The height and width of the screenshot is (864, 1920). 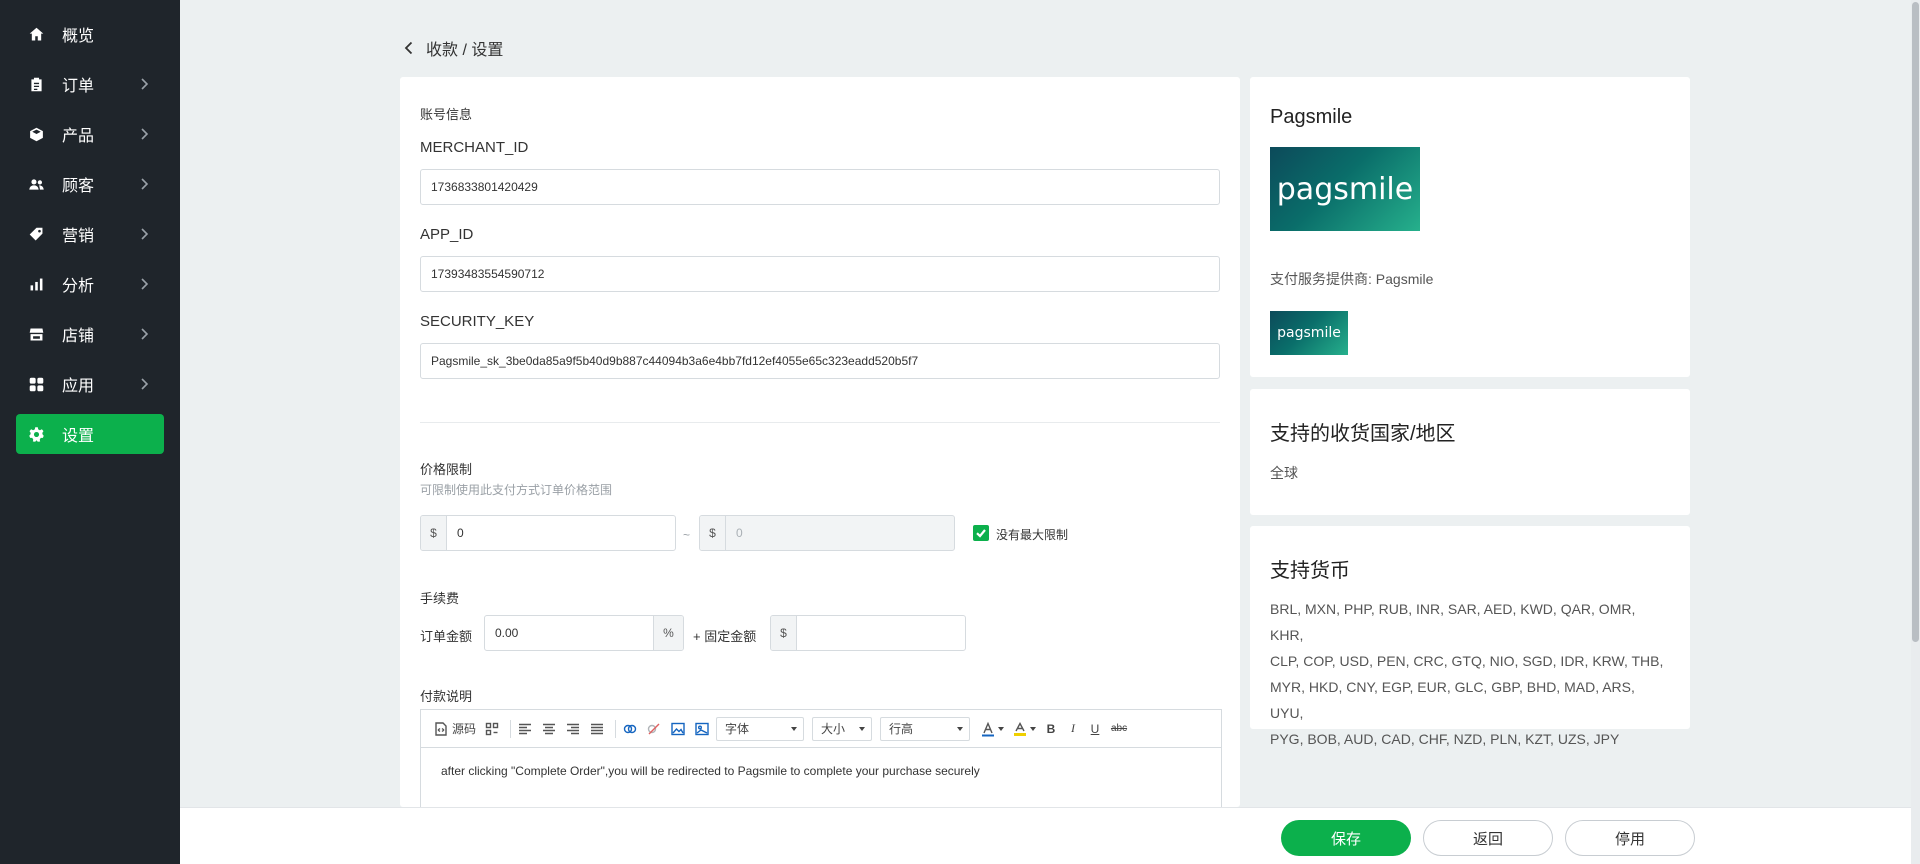 I want to click on apps-icon, so click(x=36, y=384).